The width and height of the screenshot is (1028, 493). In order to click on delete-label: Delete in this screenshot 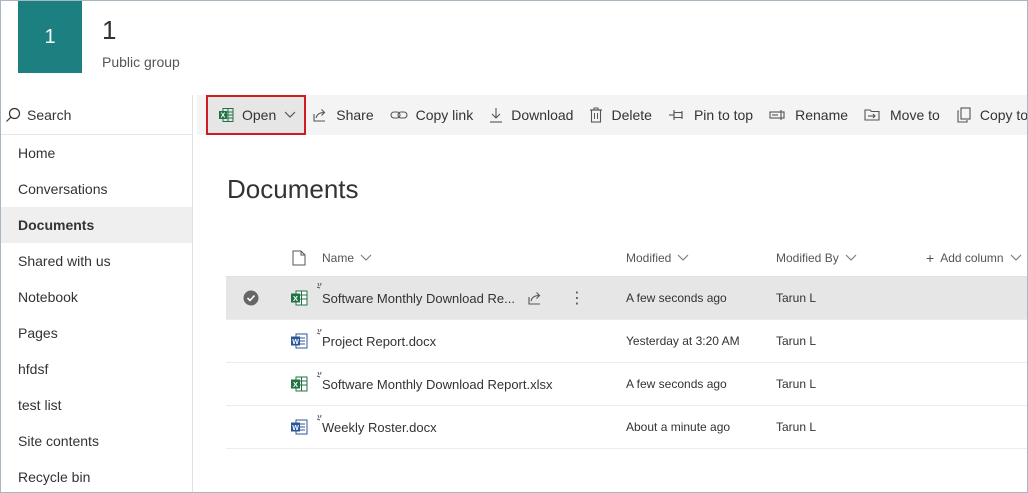, I will do `click(631, 115)`.